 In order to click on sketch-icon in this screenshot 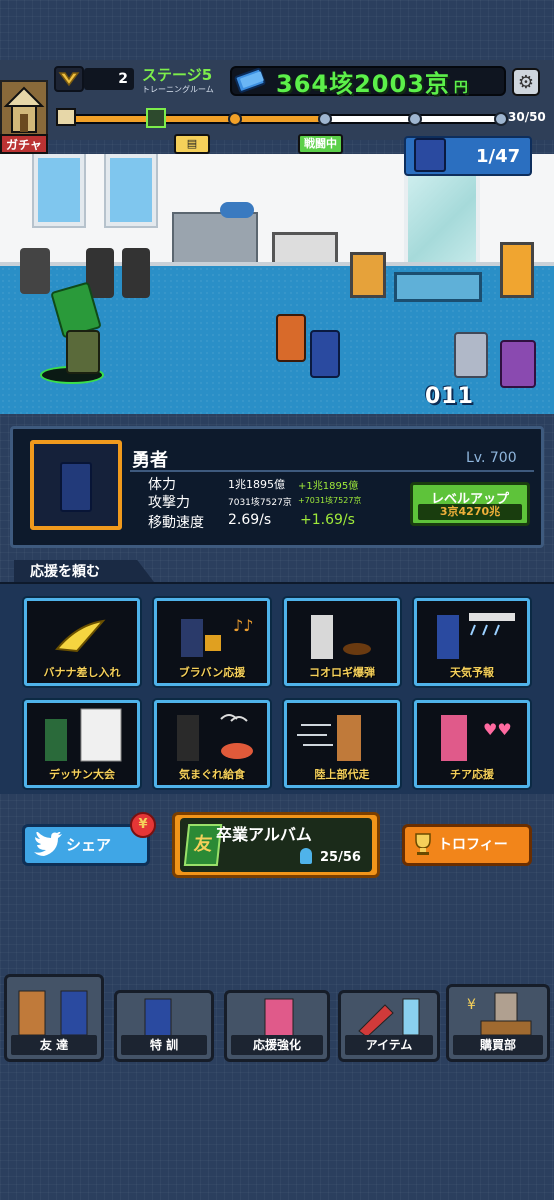, I will do `click(82, 736)`.